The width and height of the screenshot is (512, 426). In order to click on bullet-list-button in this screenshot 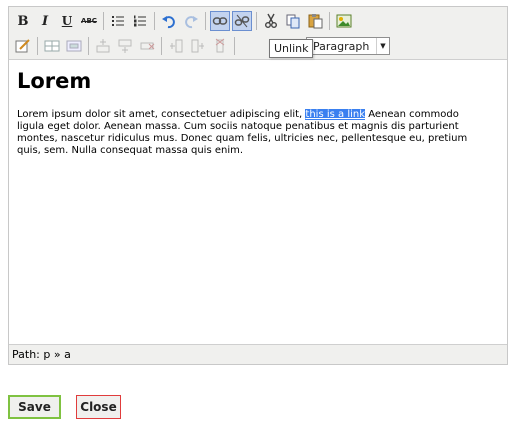, I will do `click(118, 21)`.